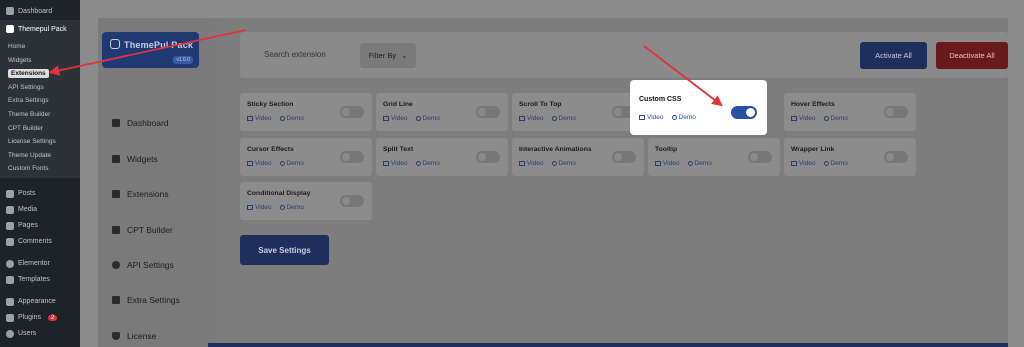 The height and width of the screenshot is (347, 1024). I want to click on extension-title: Cursor Effects, so click(270, 149).